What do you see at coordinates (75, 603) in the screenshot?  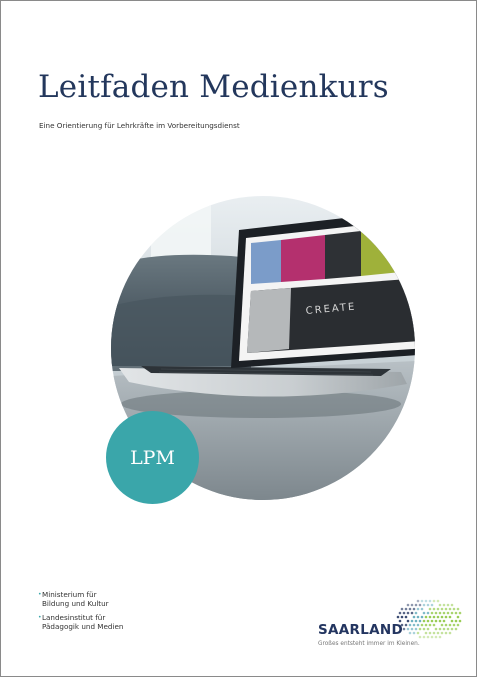 I see `org-line: Bildung und Kultur` at bounding box center [75, 603].